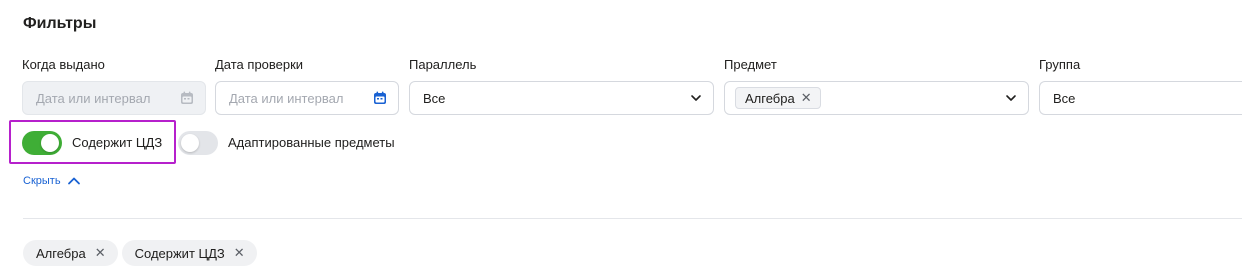  I want to click on active-tag-label: Содержит ЦДЗ, so click(179, 253).